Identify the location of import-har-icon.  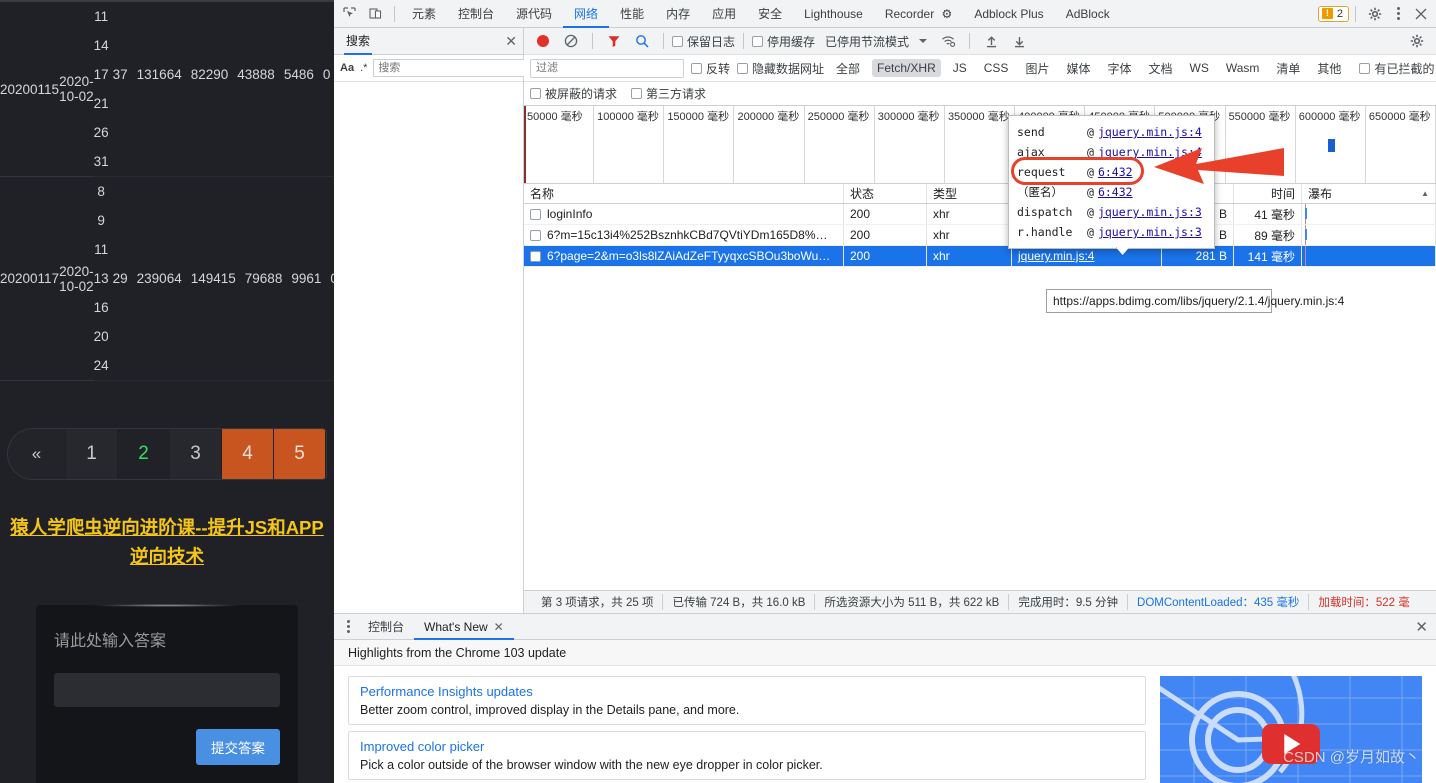
(991, 41).